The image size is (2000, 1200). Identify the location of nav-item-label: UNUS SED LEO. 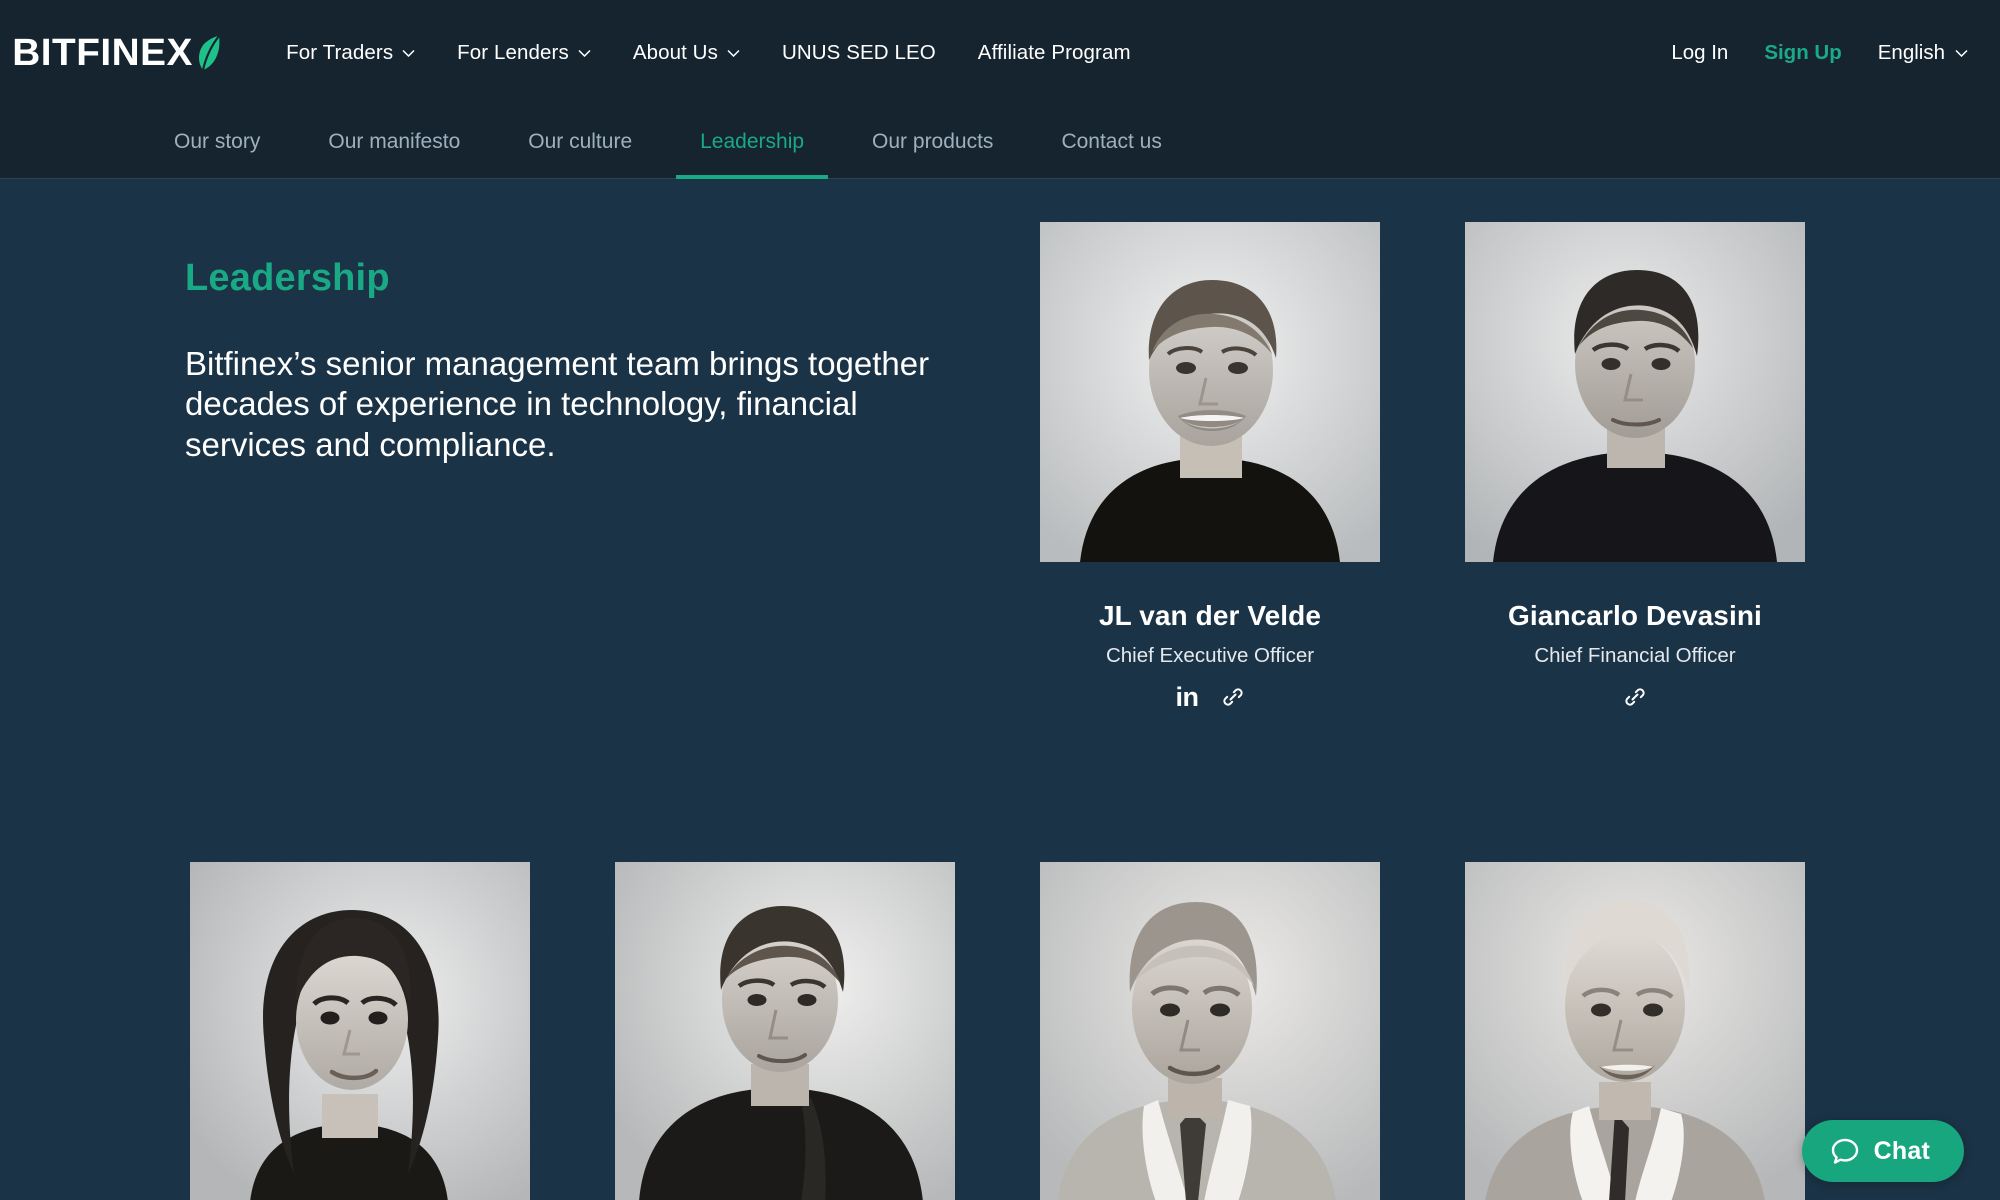
(858, 52).